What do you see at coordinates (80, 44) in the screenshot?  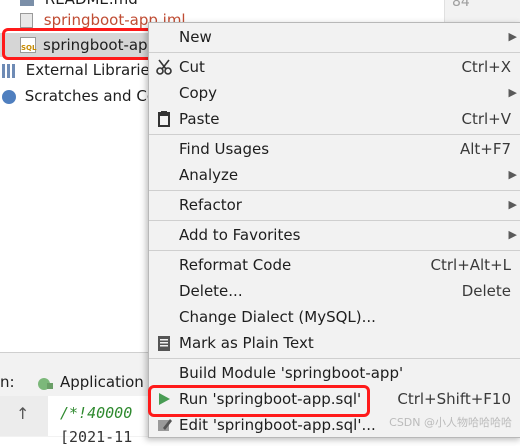 I see `highlight-selected-file` at bounding box center [80, 44].